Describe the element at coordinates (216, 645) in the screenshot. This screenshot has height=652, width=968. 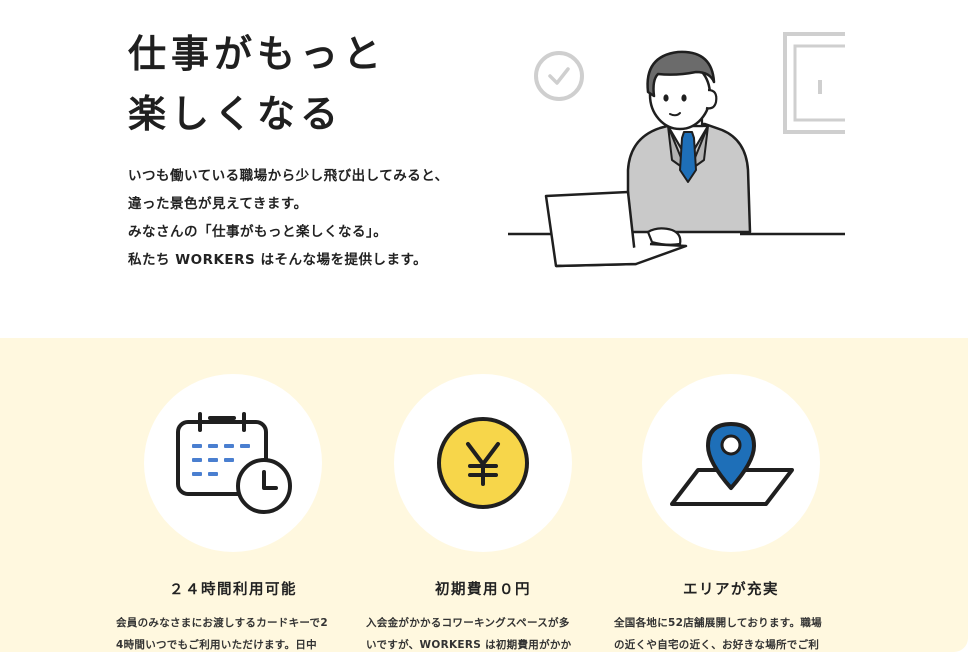
I see `feature-description-line-2: 4時間いつでもご利用いただけます。日中` at that location.